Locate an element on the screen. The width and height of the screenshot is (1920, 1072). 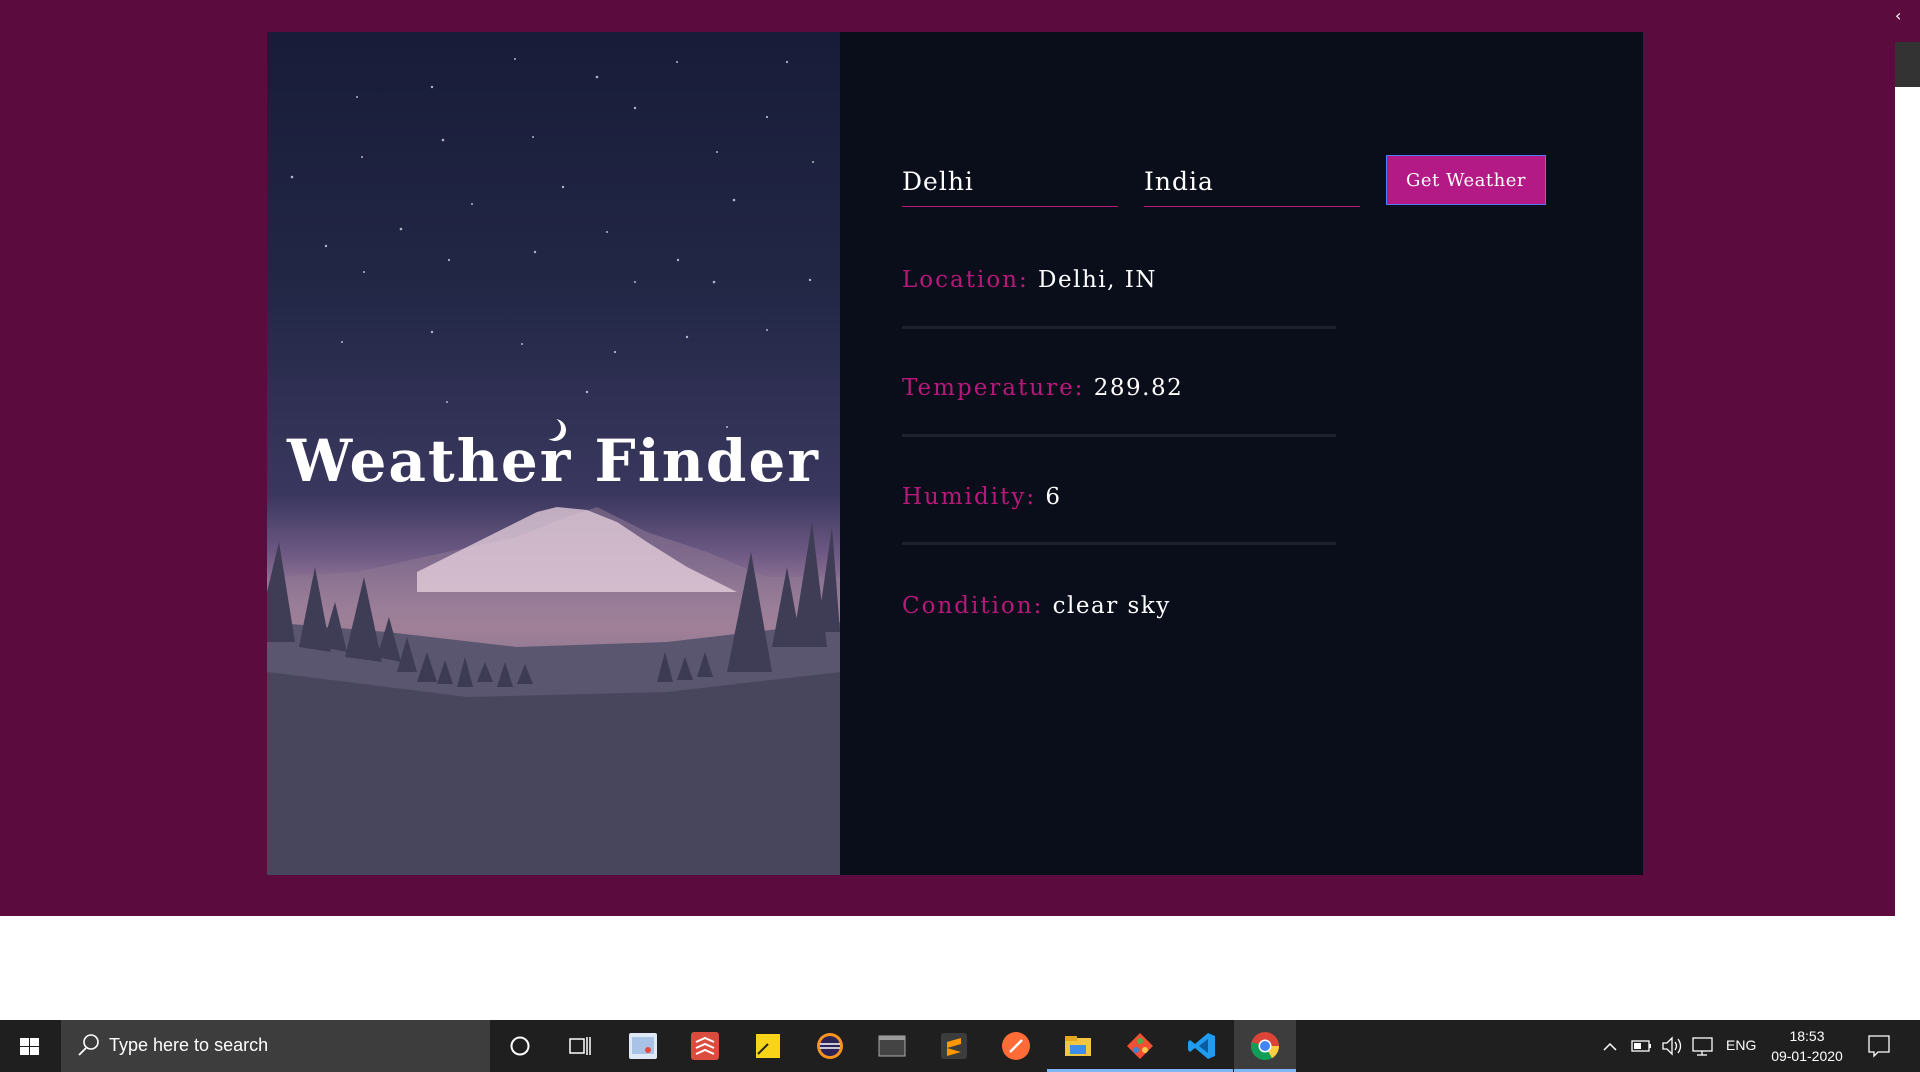
git-icon is located at coordinates (1140, 1046).